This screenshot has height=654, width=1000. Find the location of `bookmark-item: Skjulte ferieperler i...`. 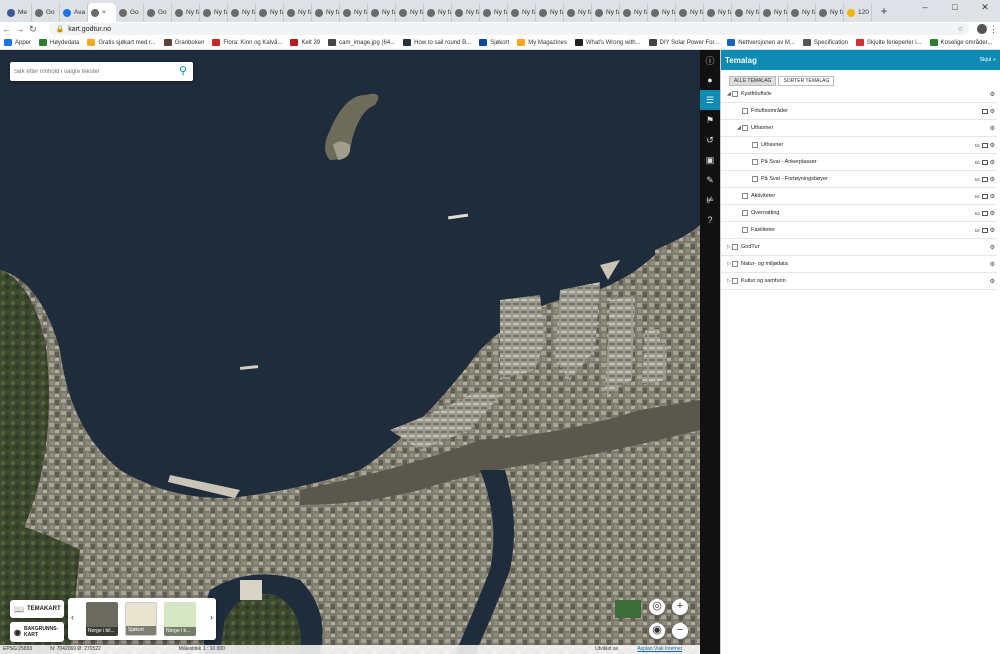

bookmark-item: Skjulte ferieperler i... is located at coordinates (888, 42).